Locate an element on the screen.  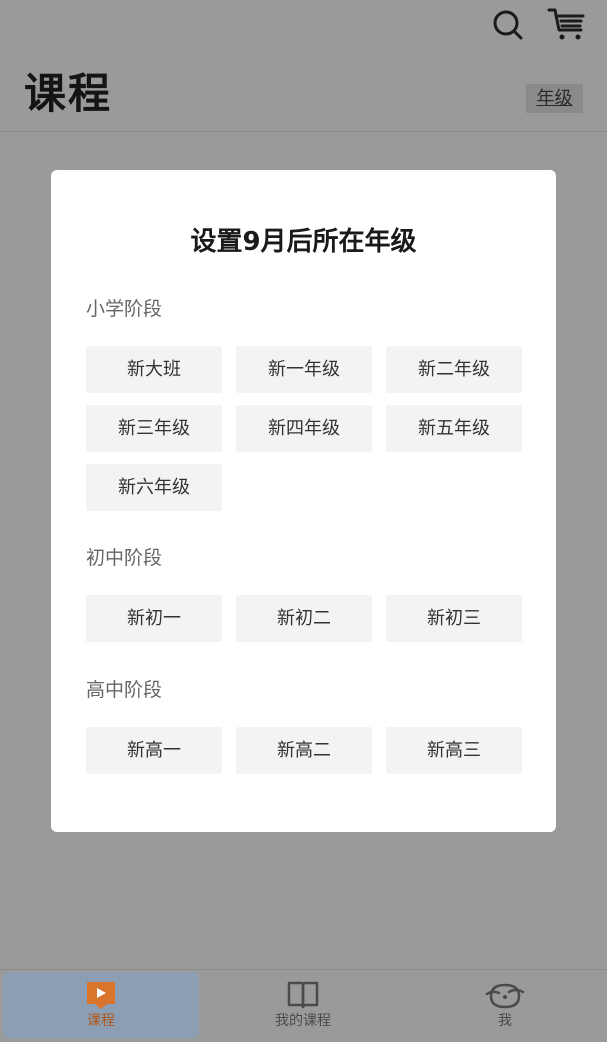
grade-grid-primary: 新大班 新一年级 新二年级 新三年级 新四年级 新五年级 新六年级 is located at coordinates (304, 428).